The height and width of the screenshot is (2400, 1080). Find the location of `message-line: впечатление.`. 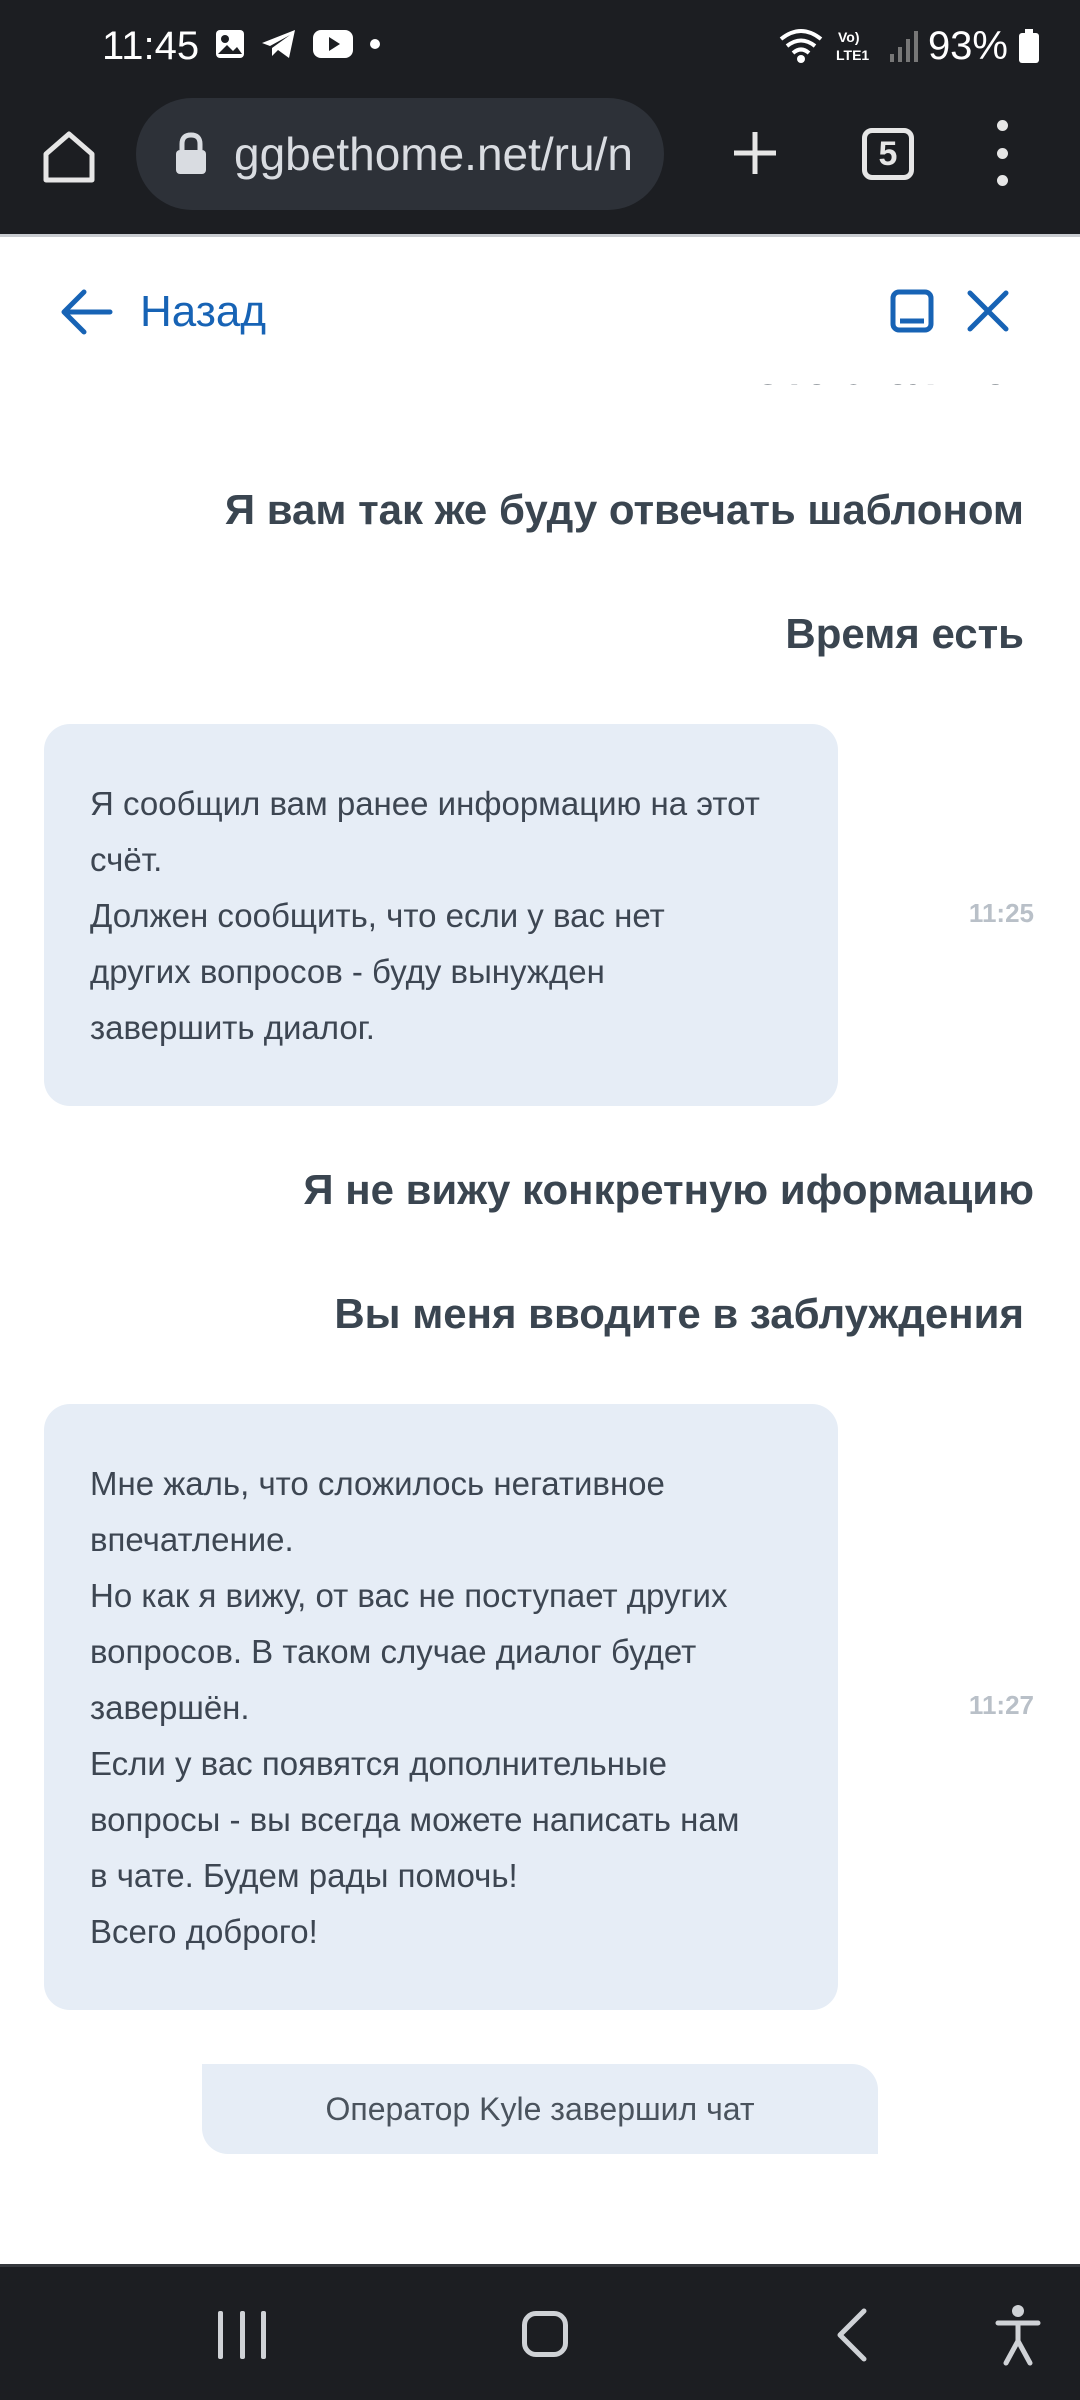

message-line: впечатление. is located at coordinates (192, 1539).